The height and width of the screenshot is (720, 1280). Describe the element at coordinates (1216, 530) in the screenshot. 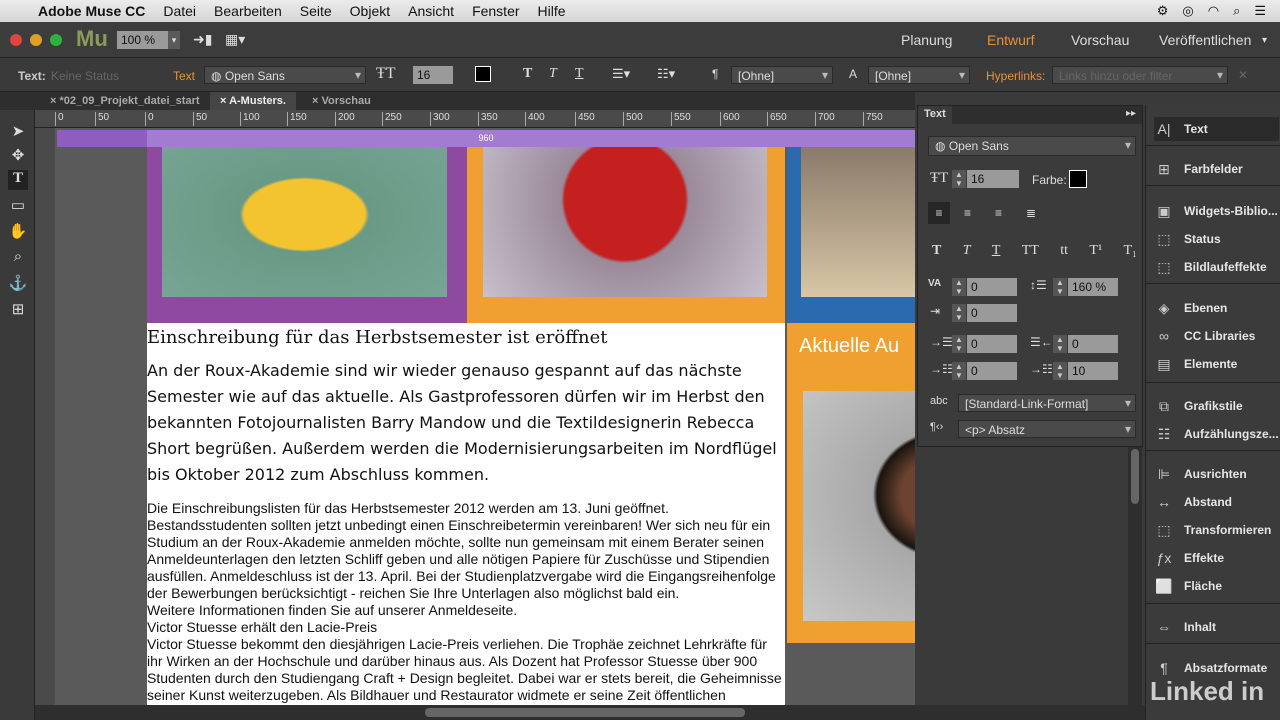

I see `dock-item-transformieren: ⬚ Transformieren` at that location.